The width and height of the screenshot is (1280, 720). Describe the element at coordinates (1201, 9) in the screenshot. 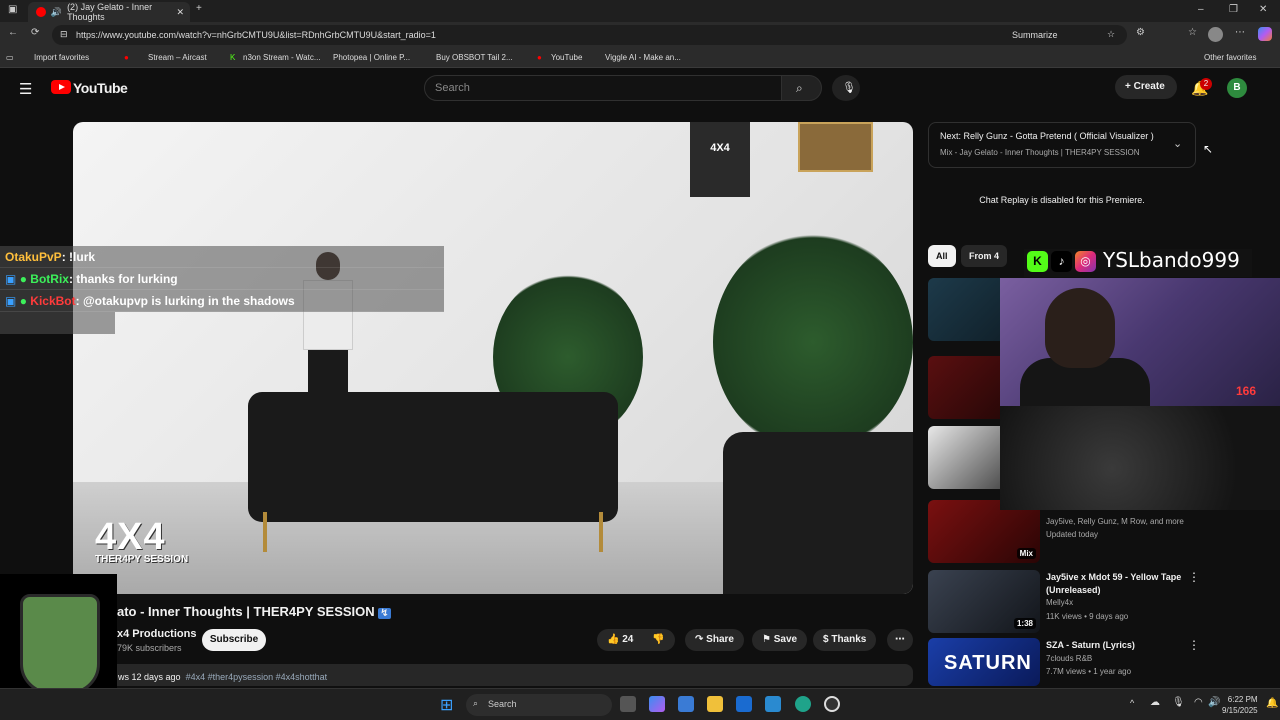

I see `minimize-icon: –` at that location.